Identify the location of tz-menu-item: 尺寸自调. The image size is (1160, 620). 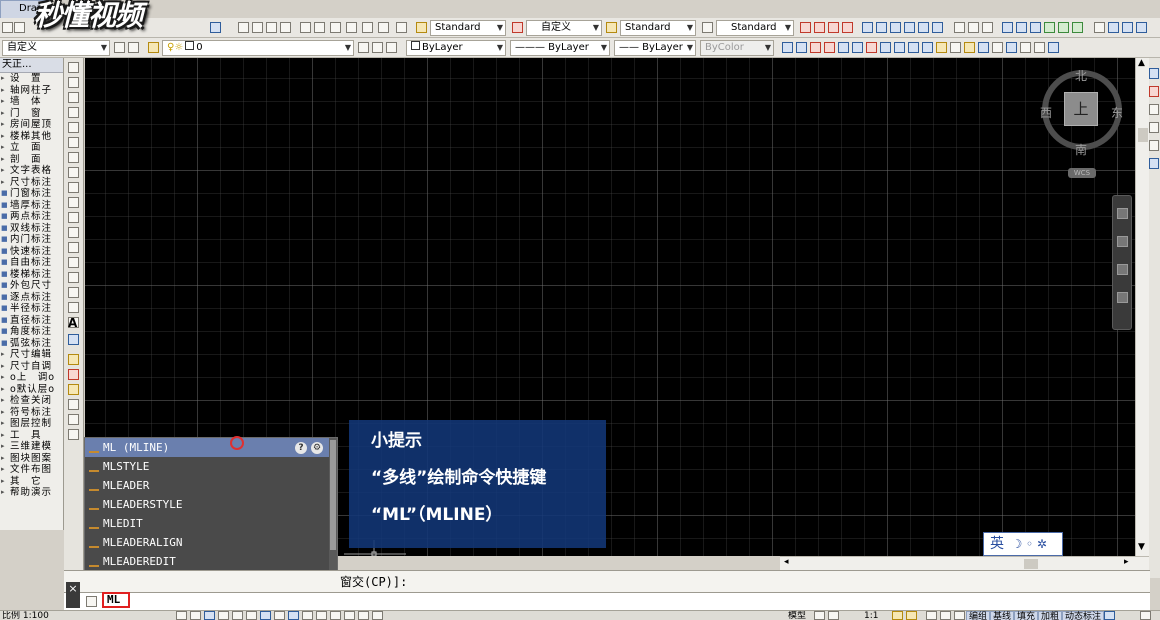
(31, 367).